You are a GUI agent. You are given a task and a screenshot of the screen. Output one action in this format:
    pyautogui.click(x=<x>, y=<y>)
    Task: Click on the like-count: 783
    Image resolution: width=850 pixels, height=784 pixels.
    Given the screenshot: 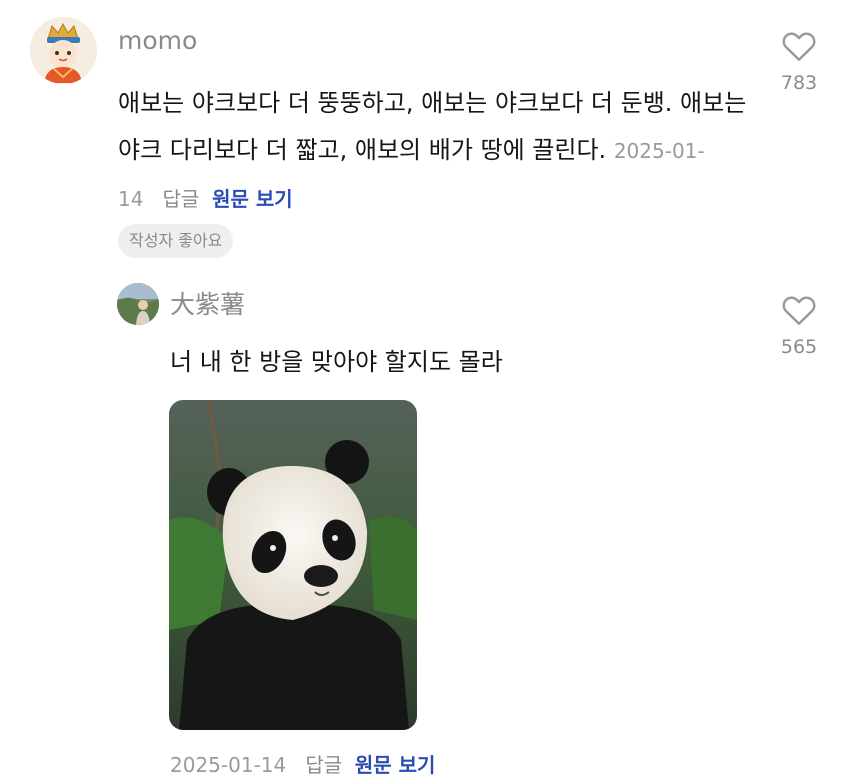 What is the action you would take?
    pyautogui.click(x=799, y=83)
    